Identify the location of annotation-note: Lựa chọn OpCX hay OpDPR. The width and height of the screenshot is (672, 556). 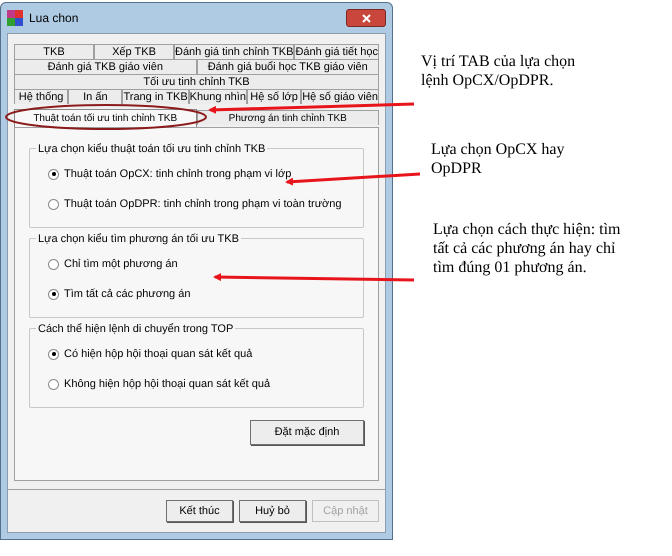
(498, 159).